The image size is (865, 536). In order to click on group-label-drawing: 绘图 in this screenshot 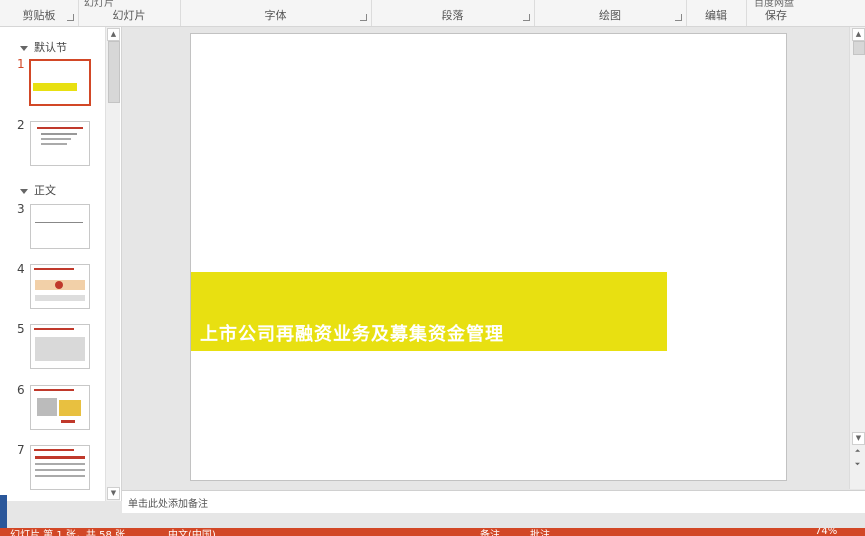, I will do `click(610, 15)`.